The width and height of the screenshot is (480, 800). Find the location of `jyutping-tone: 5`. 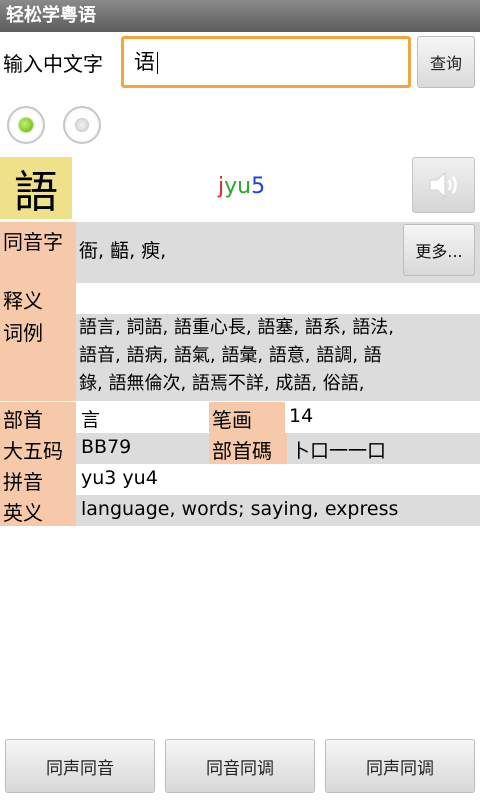

jyutping-tone: 5 is located at coordinates (258, 186).